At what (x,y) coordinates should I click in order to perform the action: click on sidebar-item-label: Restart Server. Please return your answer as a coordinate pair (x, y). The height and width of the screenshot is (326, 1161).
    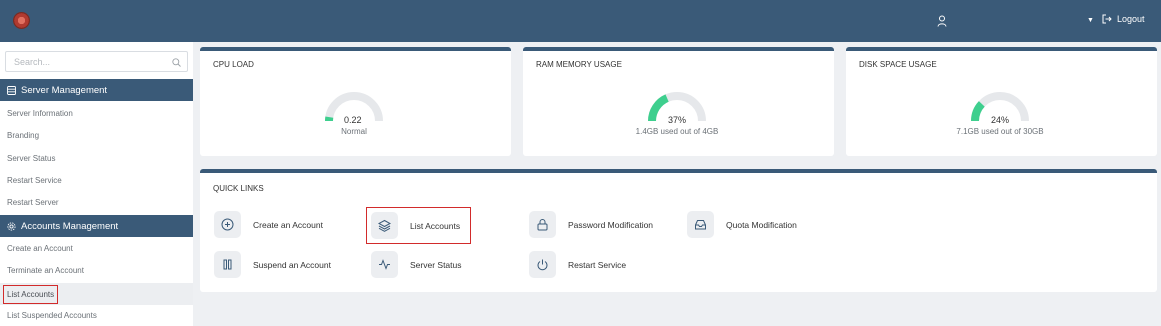
    Looking at the image, I should click on (33, 202).